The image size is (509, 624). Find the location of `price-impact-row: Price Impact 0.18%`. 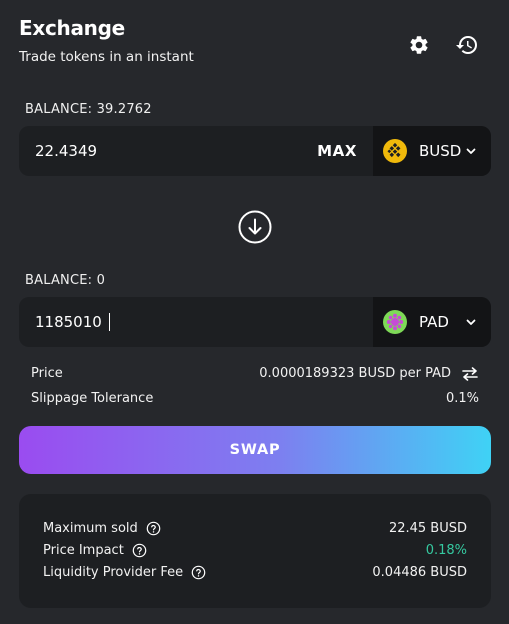

price-impact-row: Price Impact 0.18% is located at coordinates (255, 550).